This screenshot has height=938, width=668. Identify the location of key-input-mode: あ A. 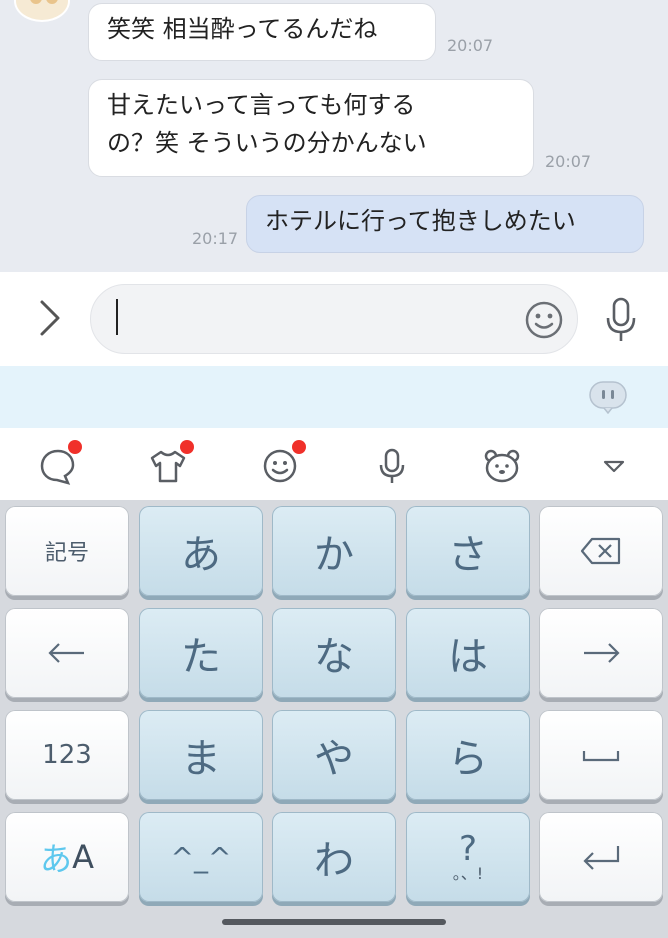
(67, 857).